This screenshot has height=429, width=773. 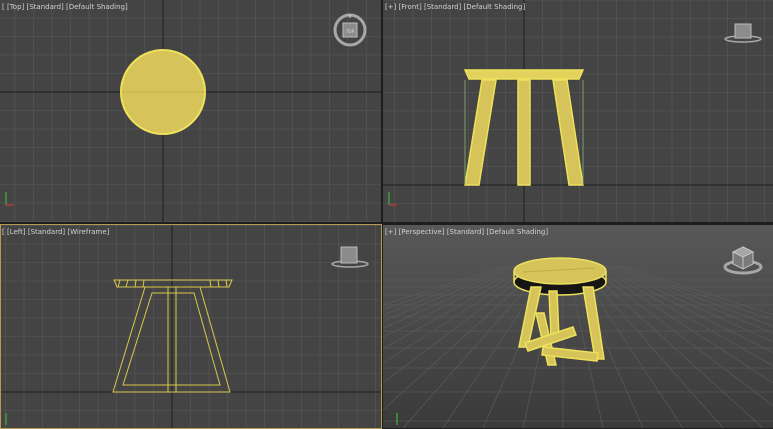 I want to click on stool-perspective, so click(x=560, y=311).